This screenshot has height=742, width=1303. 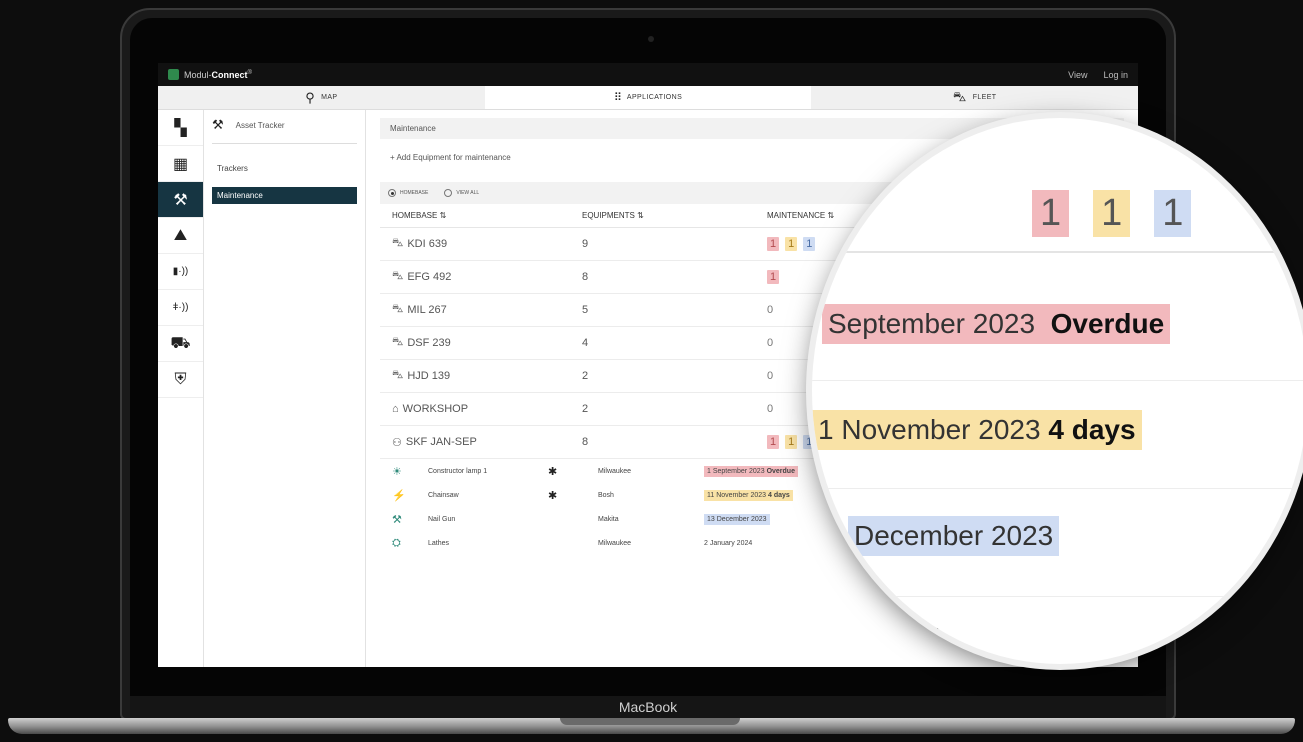 What do you see at coordinates (180, 236) in the screenshot?
I see `map-icon: ⛰` at bounding box center [180, 236].